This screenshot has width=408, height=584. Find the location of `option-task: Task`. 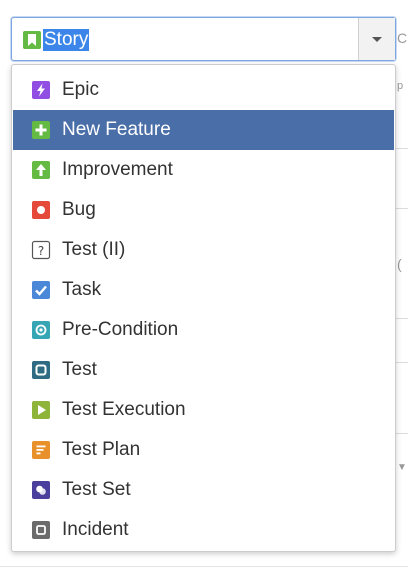

option-task: Task is located at coordinates (203, 290).